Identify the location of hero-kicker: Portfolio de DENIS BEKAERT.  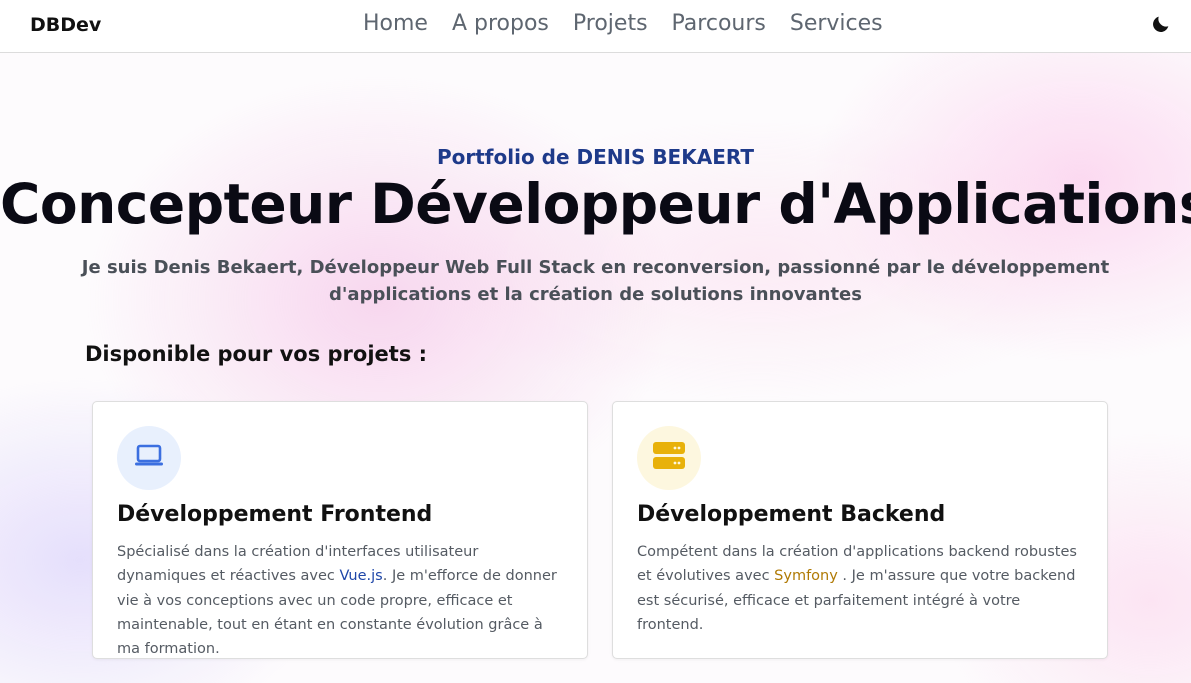
(595, 157).